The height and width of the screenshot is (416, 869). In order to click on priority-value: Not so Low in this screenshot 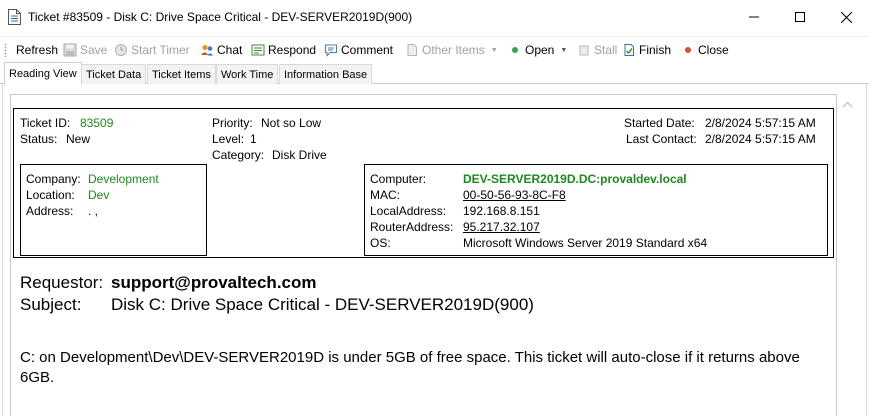, I will do `click(291, 123)`.